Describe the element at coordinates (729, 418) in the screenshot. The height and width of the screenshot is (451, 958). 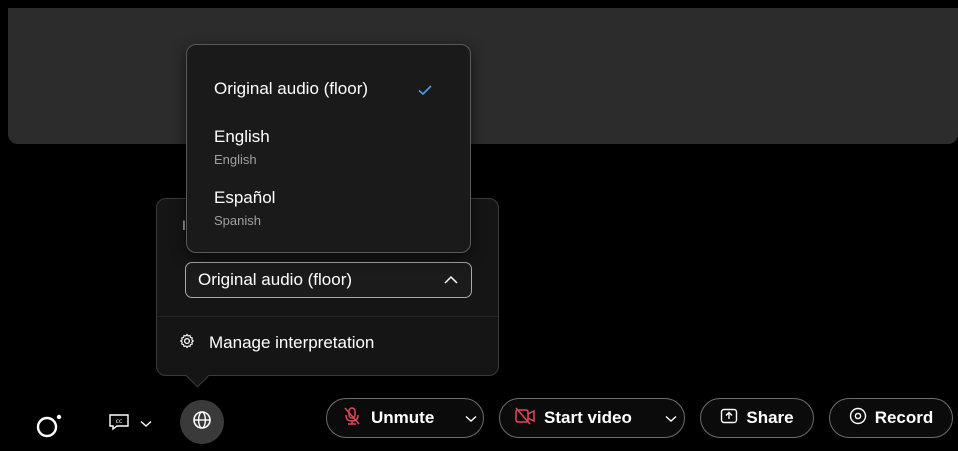
I see `share-icon` at that location.